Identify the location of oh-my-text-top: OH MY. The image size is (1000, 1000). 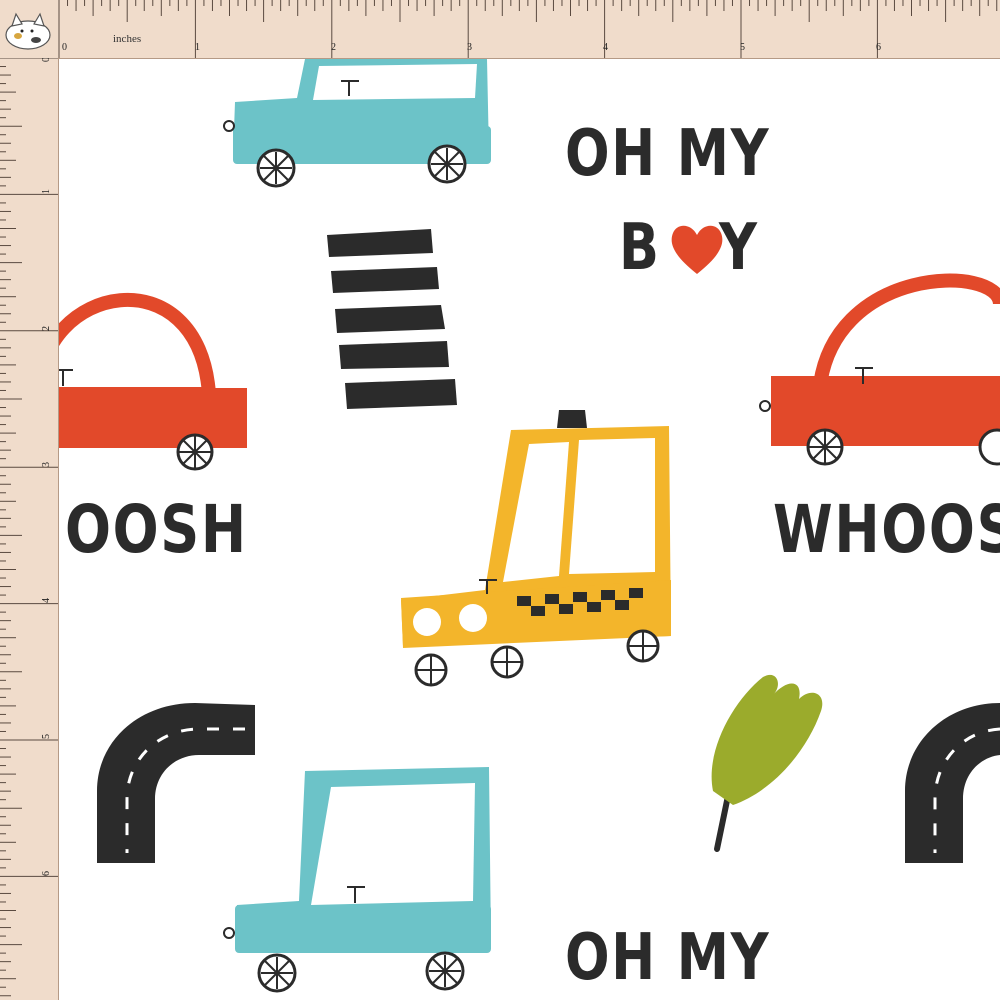
(668, 154).